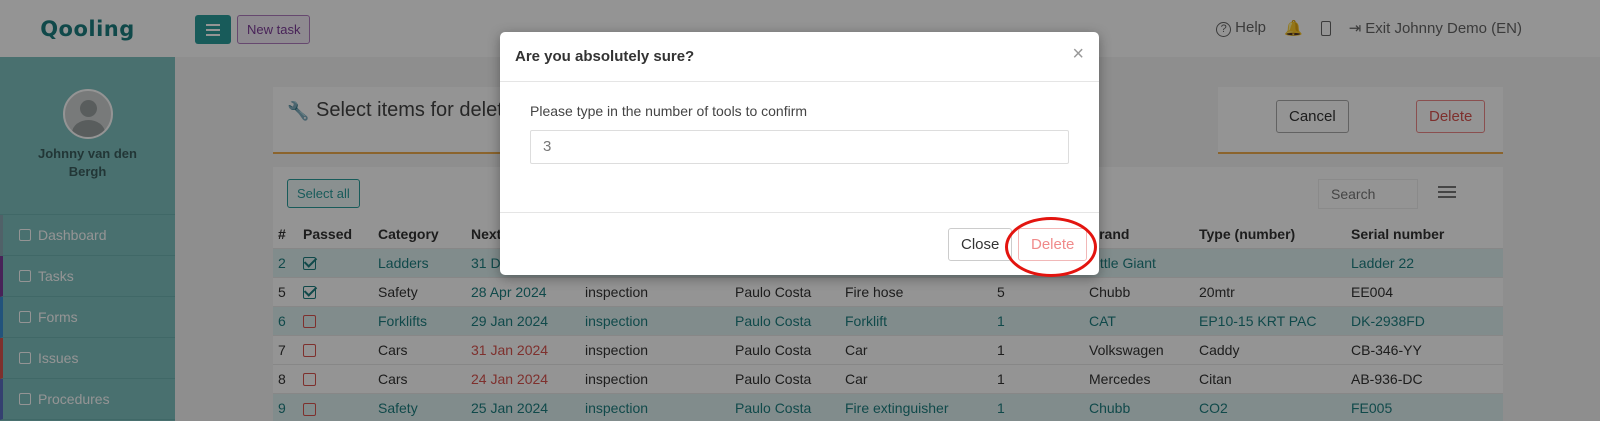  Describe the element at coordinates (1078, 54) in the screenshot. I see `close-icon: ×` at that location.